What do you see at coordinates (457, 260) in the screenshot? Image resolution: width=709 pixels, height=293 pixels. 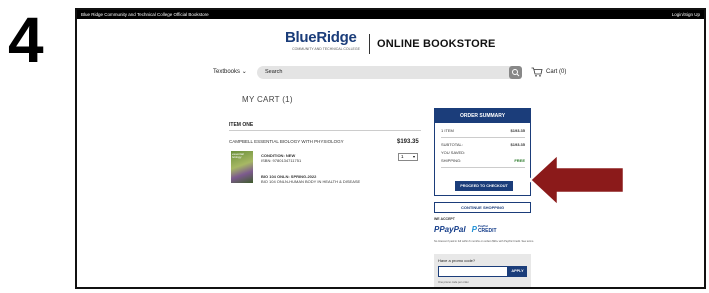 I see `promo-question: Have a promo code?` at bounding box center [457, 260].